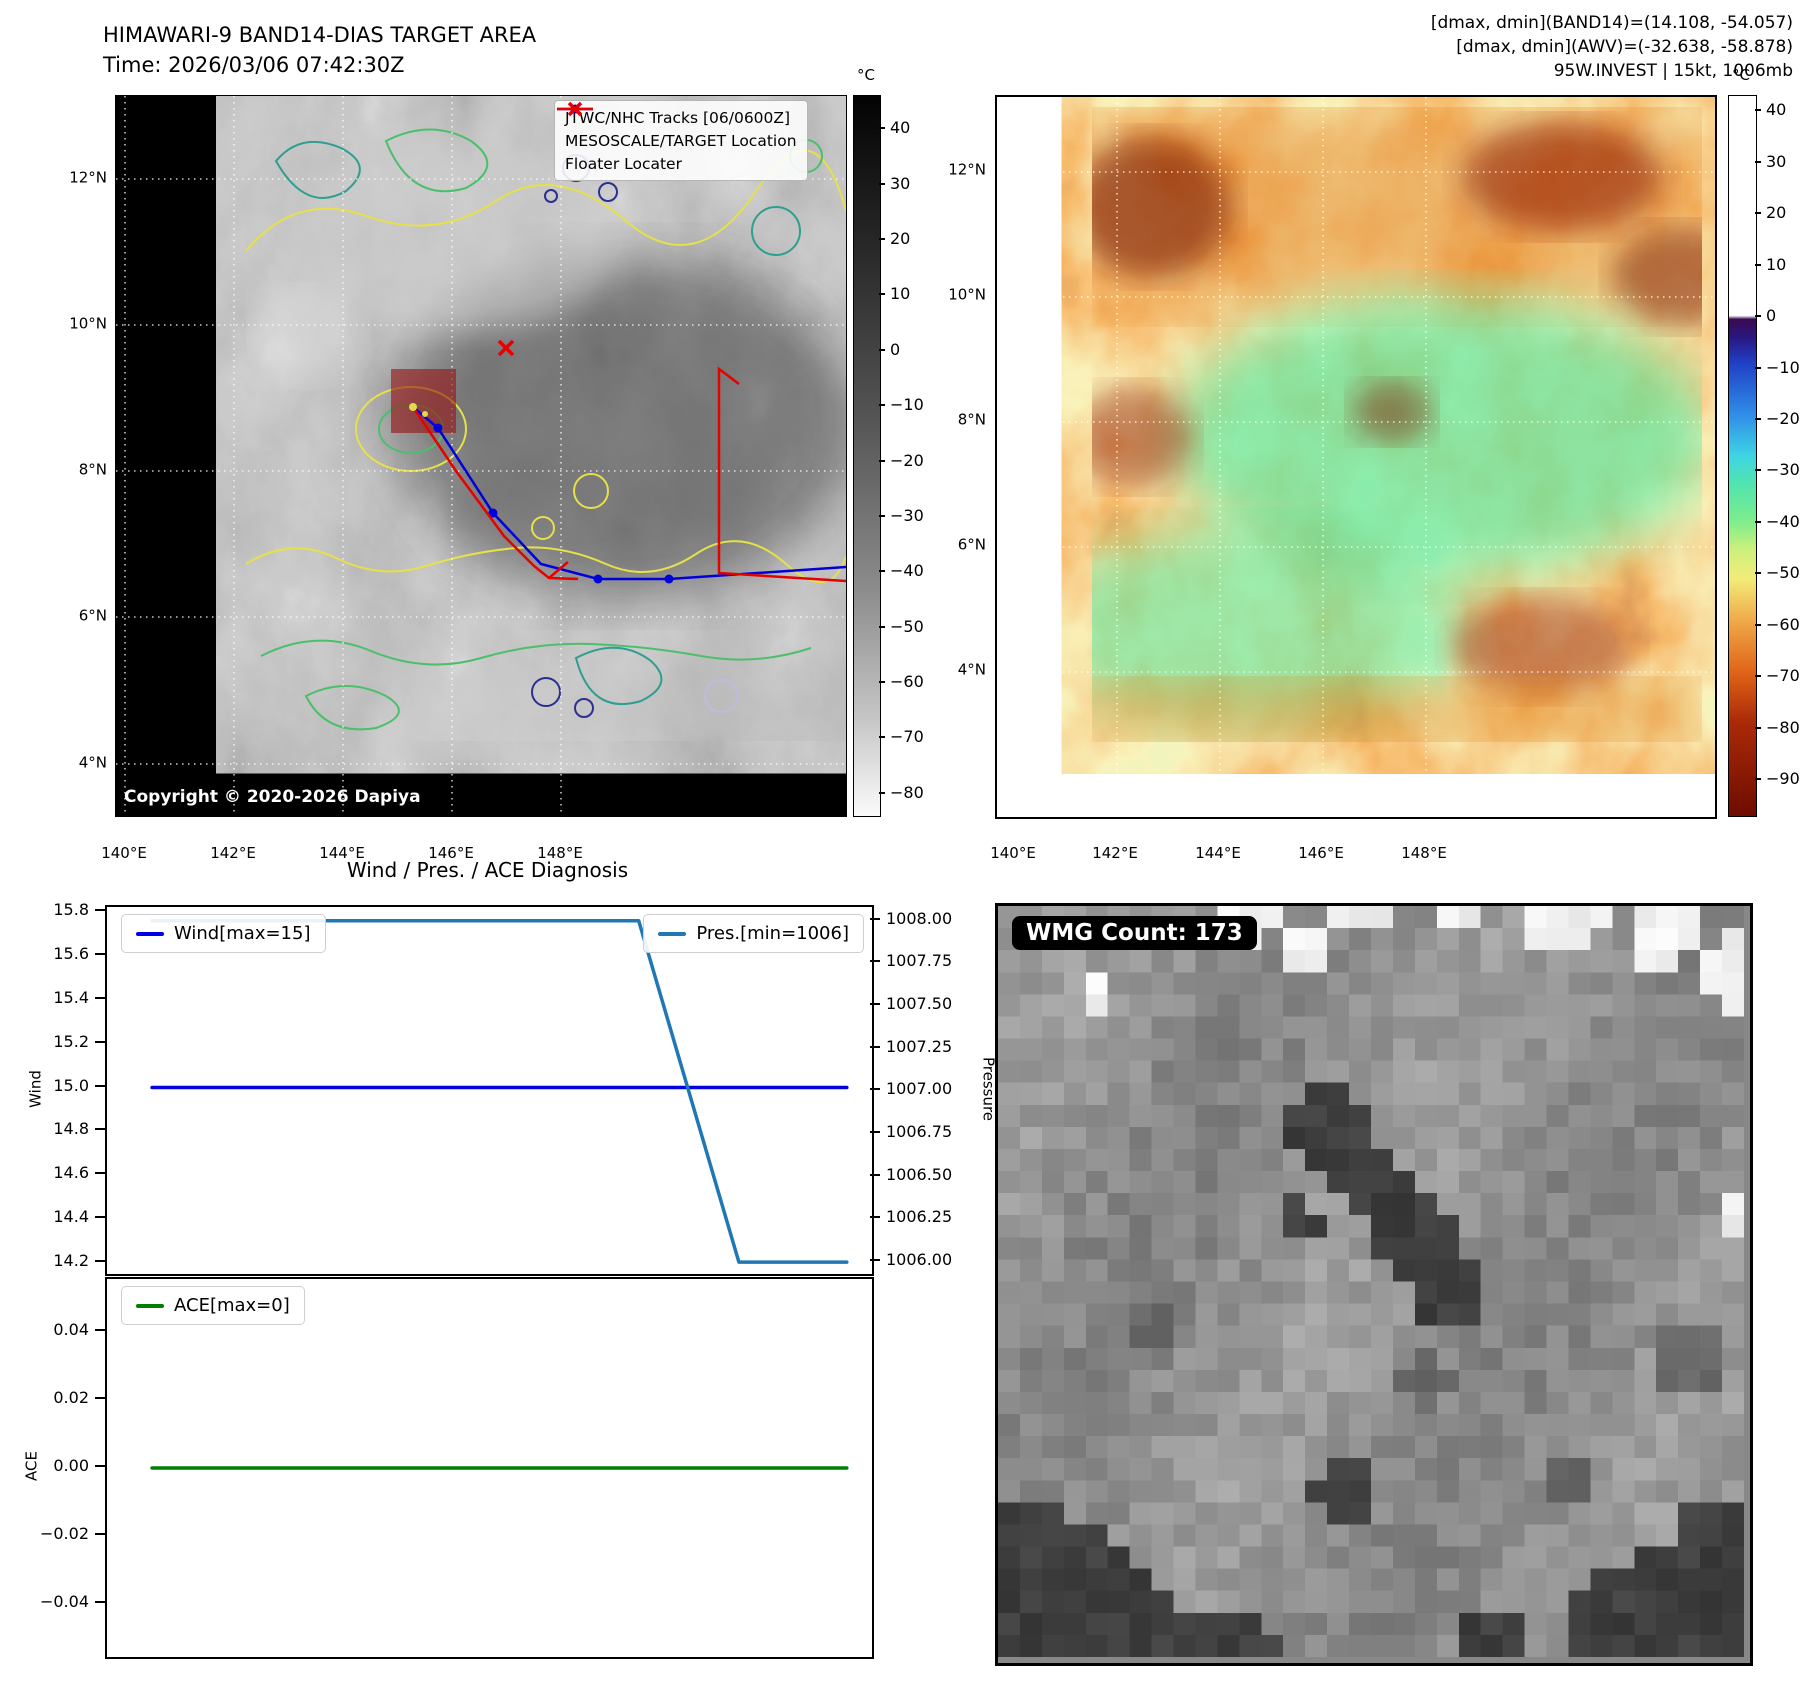 The height and width of the screenshot is (1690, 1813). Describe the element at coordinates (1218, 853) in the screenshot. I see `awv-lon-tick: 144°E` at that location.